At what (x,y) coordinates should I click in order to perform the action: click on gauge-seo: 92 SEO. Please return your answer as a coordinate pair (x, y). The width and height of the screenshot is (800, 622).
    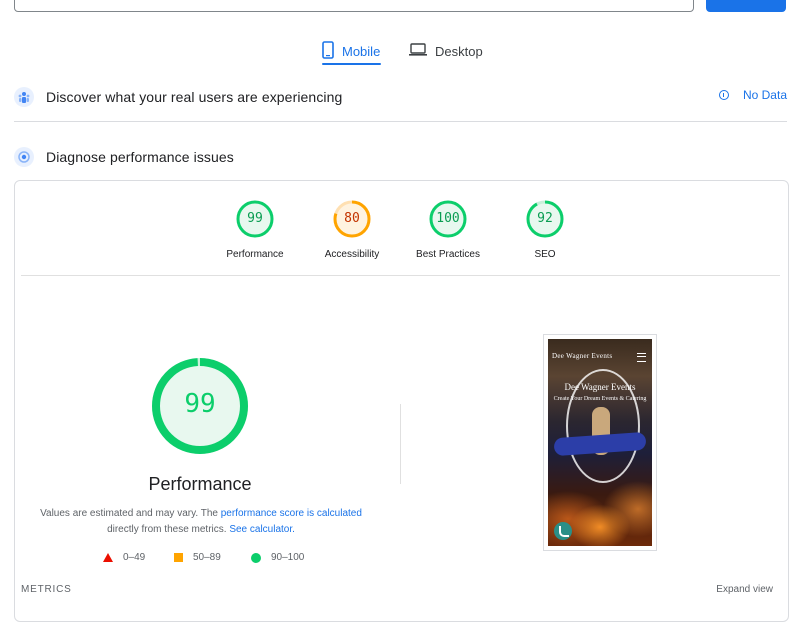
    Looking at the image, I should click on (545, 229).